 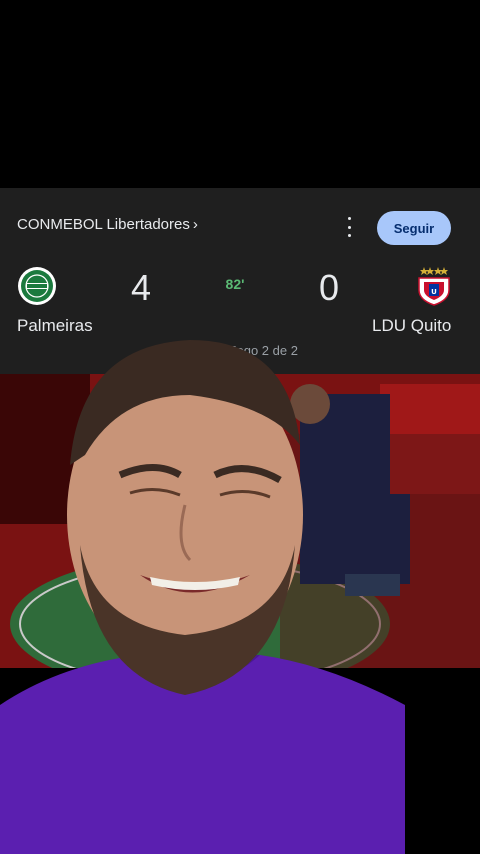 I want to click on league-link: CONMEBOL Libertadores ›, so click(x=107, y=224).